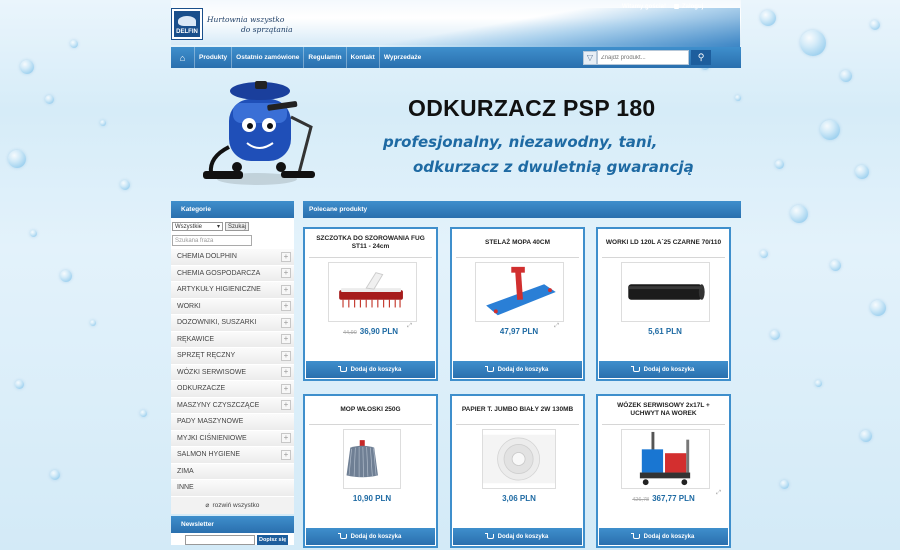  I want to click on category-select-value: Wszystkie, so click(188, 226).